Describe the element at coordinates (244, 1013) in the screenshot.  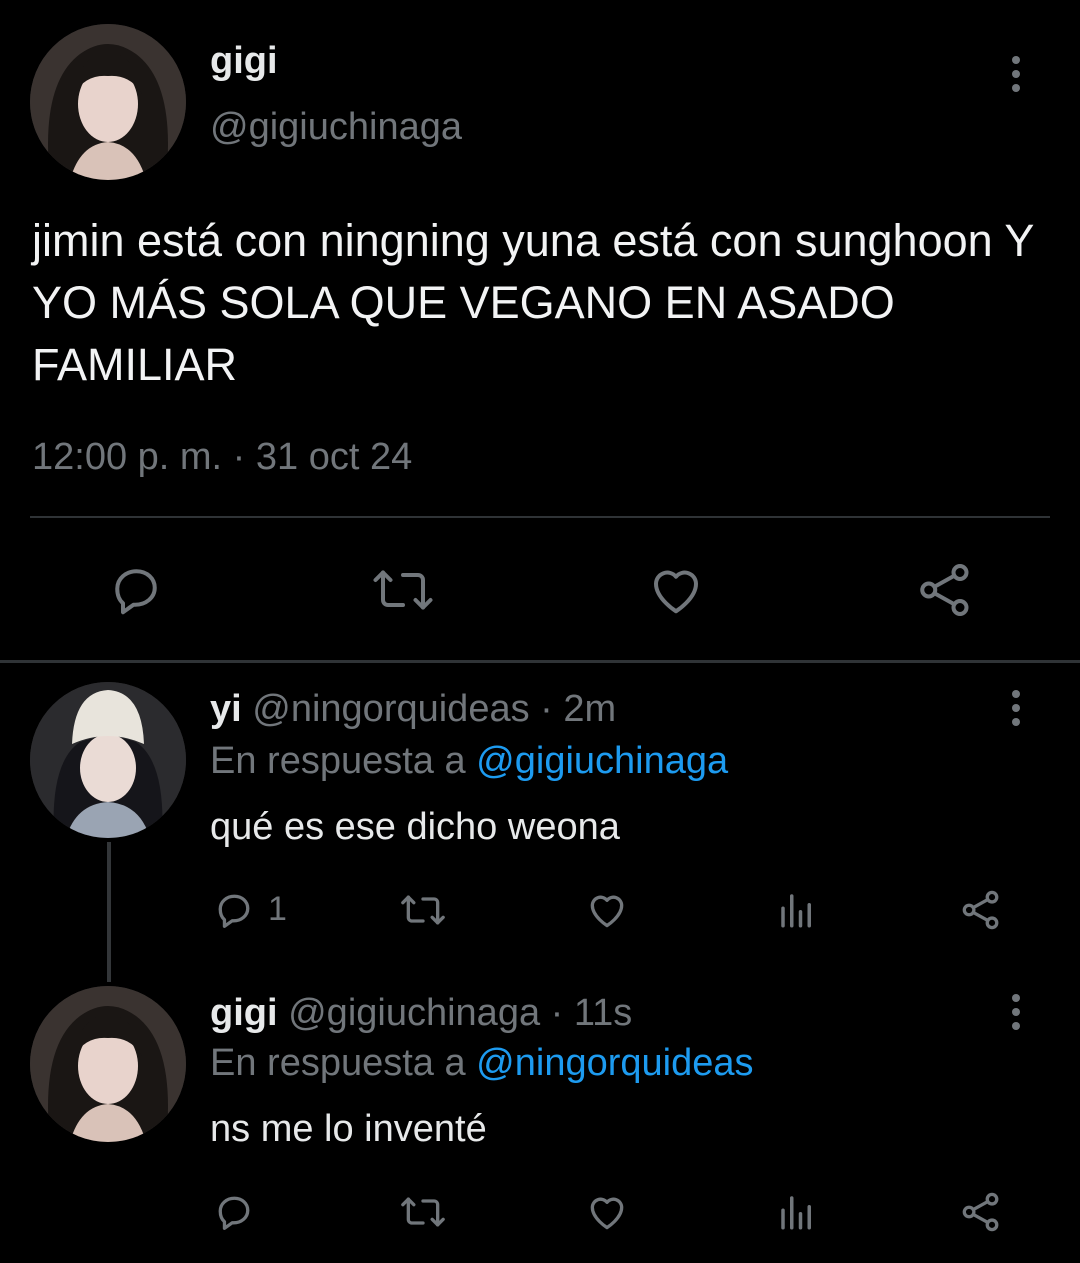
I see `reply-author-name: gigi` at that location.